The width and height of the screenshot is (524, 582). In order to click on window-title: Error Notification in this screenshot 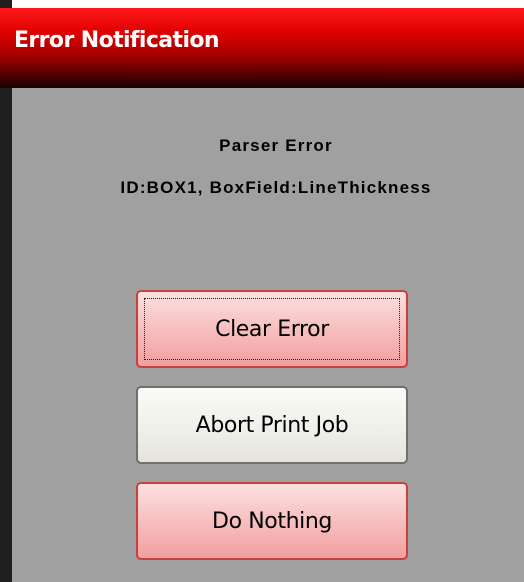, I will do `click(117, 40)`.